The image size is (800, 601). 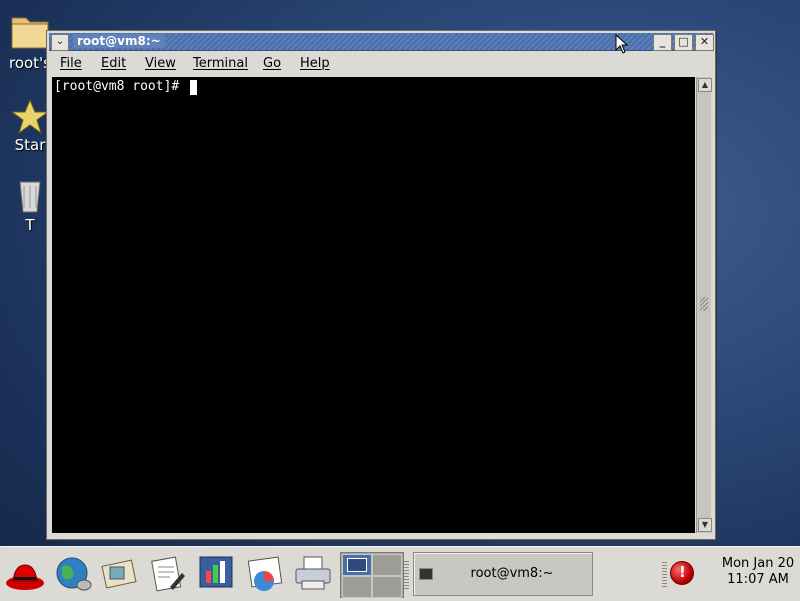 What do you see at coordinates (113, 63) in the screenshot?
I see `menu-edit: Edit` at bounding box center [113, 63].